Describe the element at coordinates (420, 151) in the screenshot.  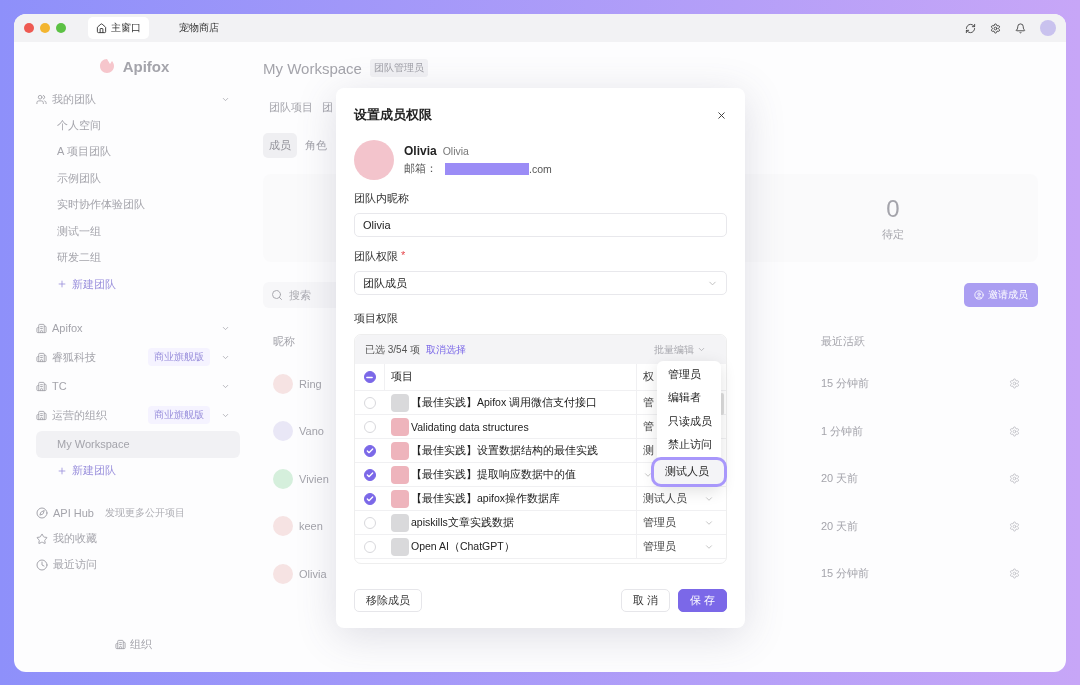
I see `user-name: Olivia` at that location.